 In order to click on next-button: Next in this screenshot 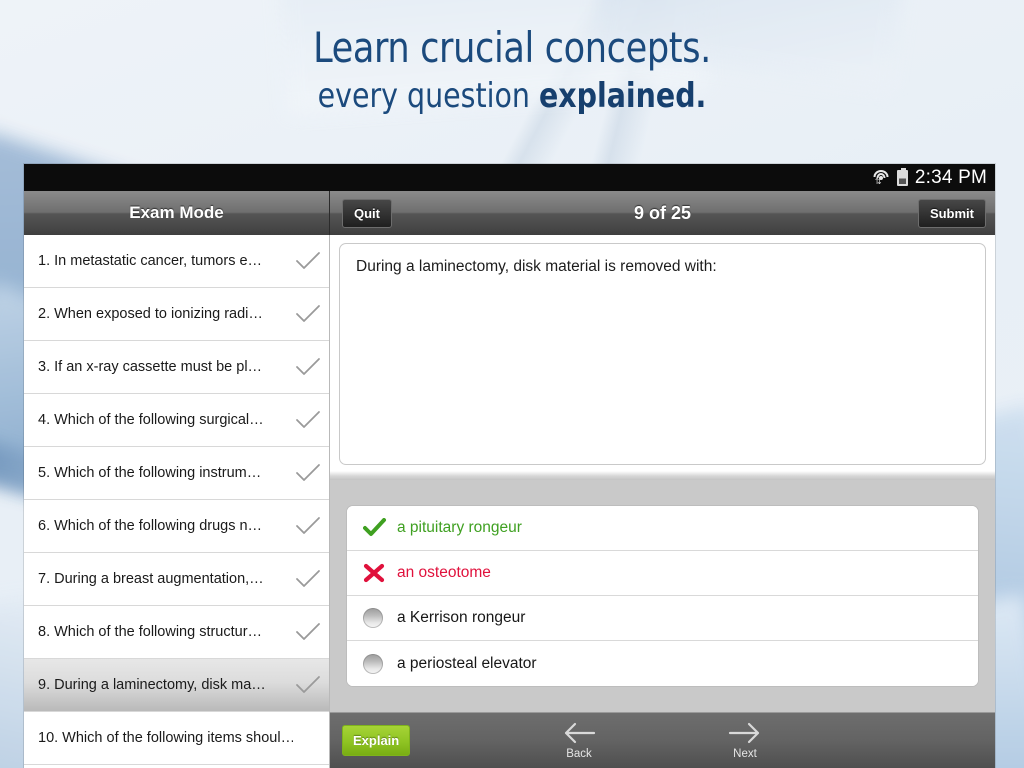, I will do `click(745, 740)`.